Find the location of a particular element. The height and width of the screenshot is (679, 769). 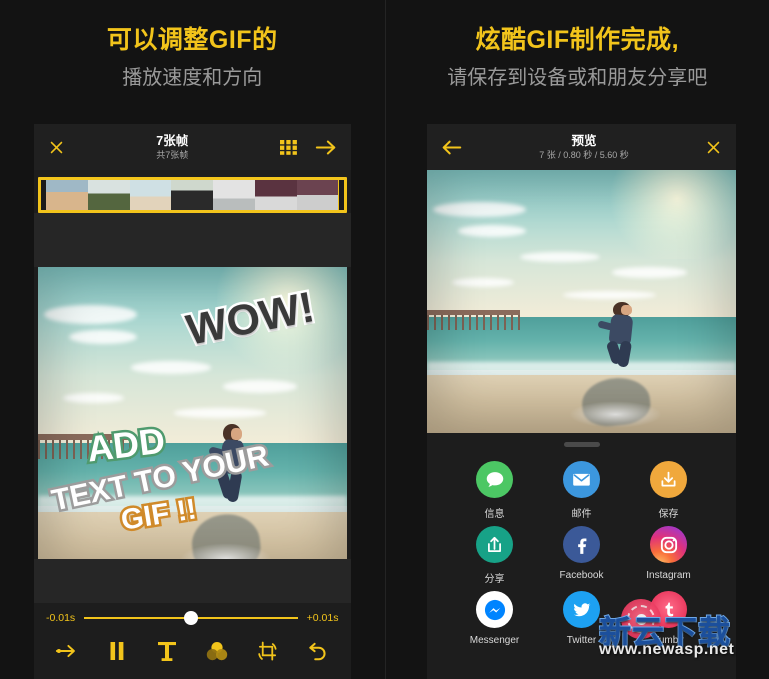

share-label: Facebook is located at coordinates (581, 575).